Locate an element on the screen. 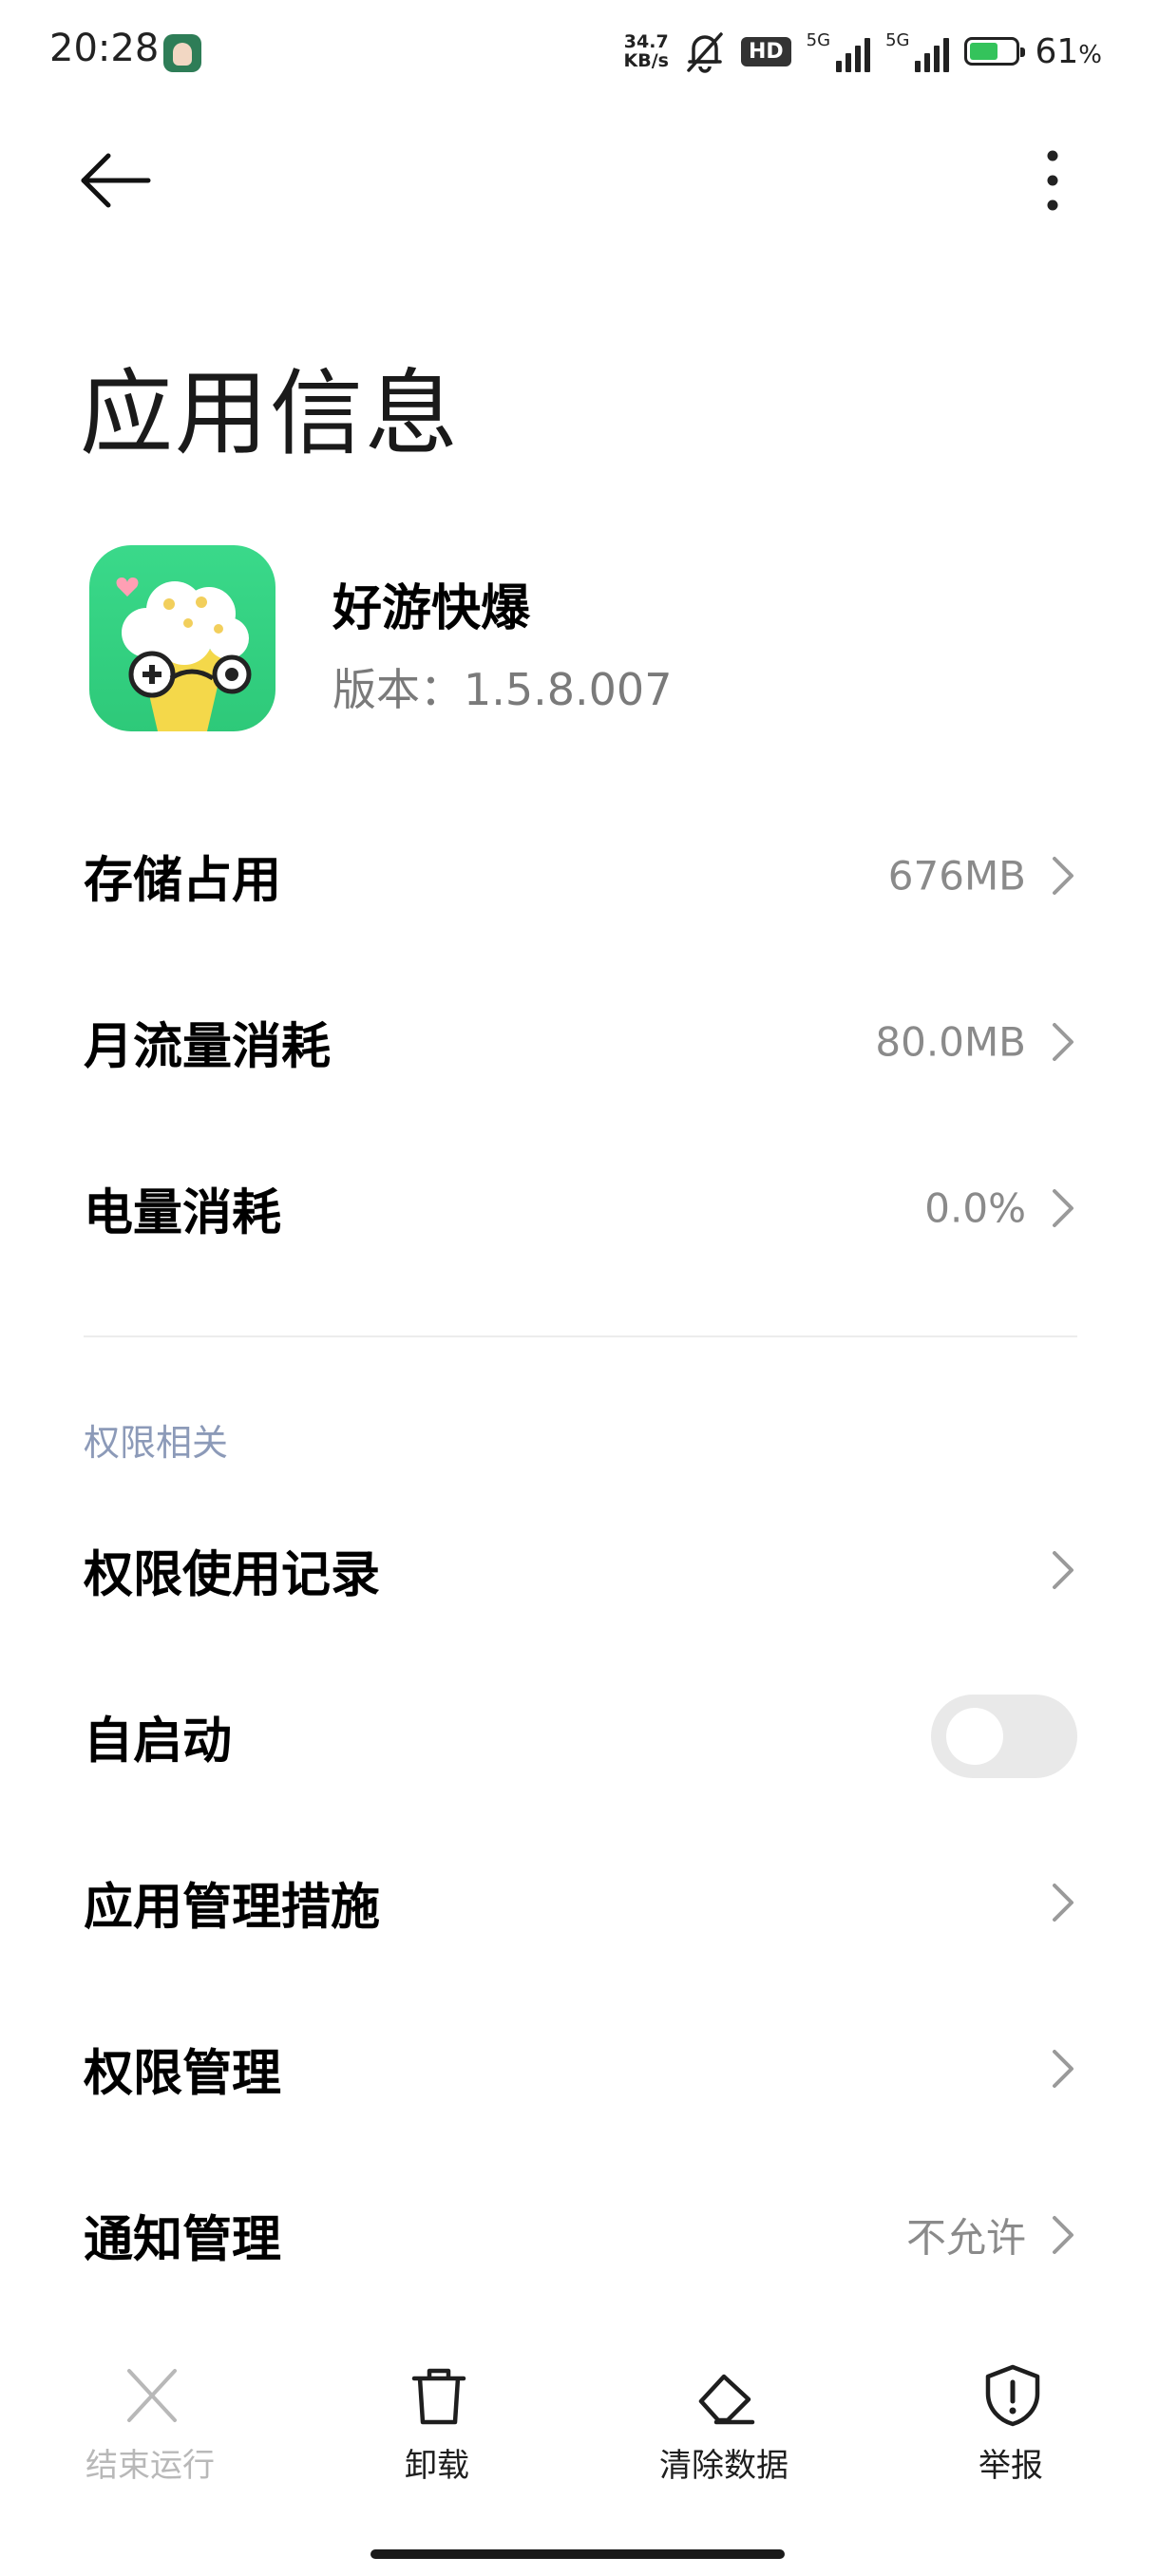 Image resolution: width=1159 pixels, height=2576 pixels. toggle-knob is located at coordinates (974, 1736).